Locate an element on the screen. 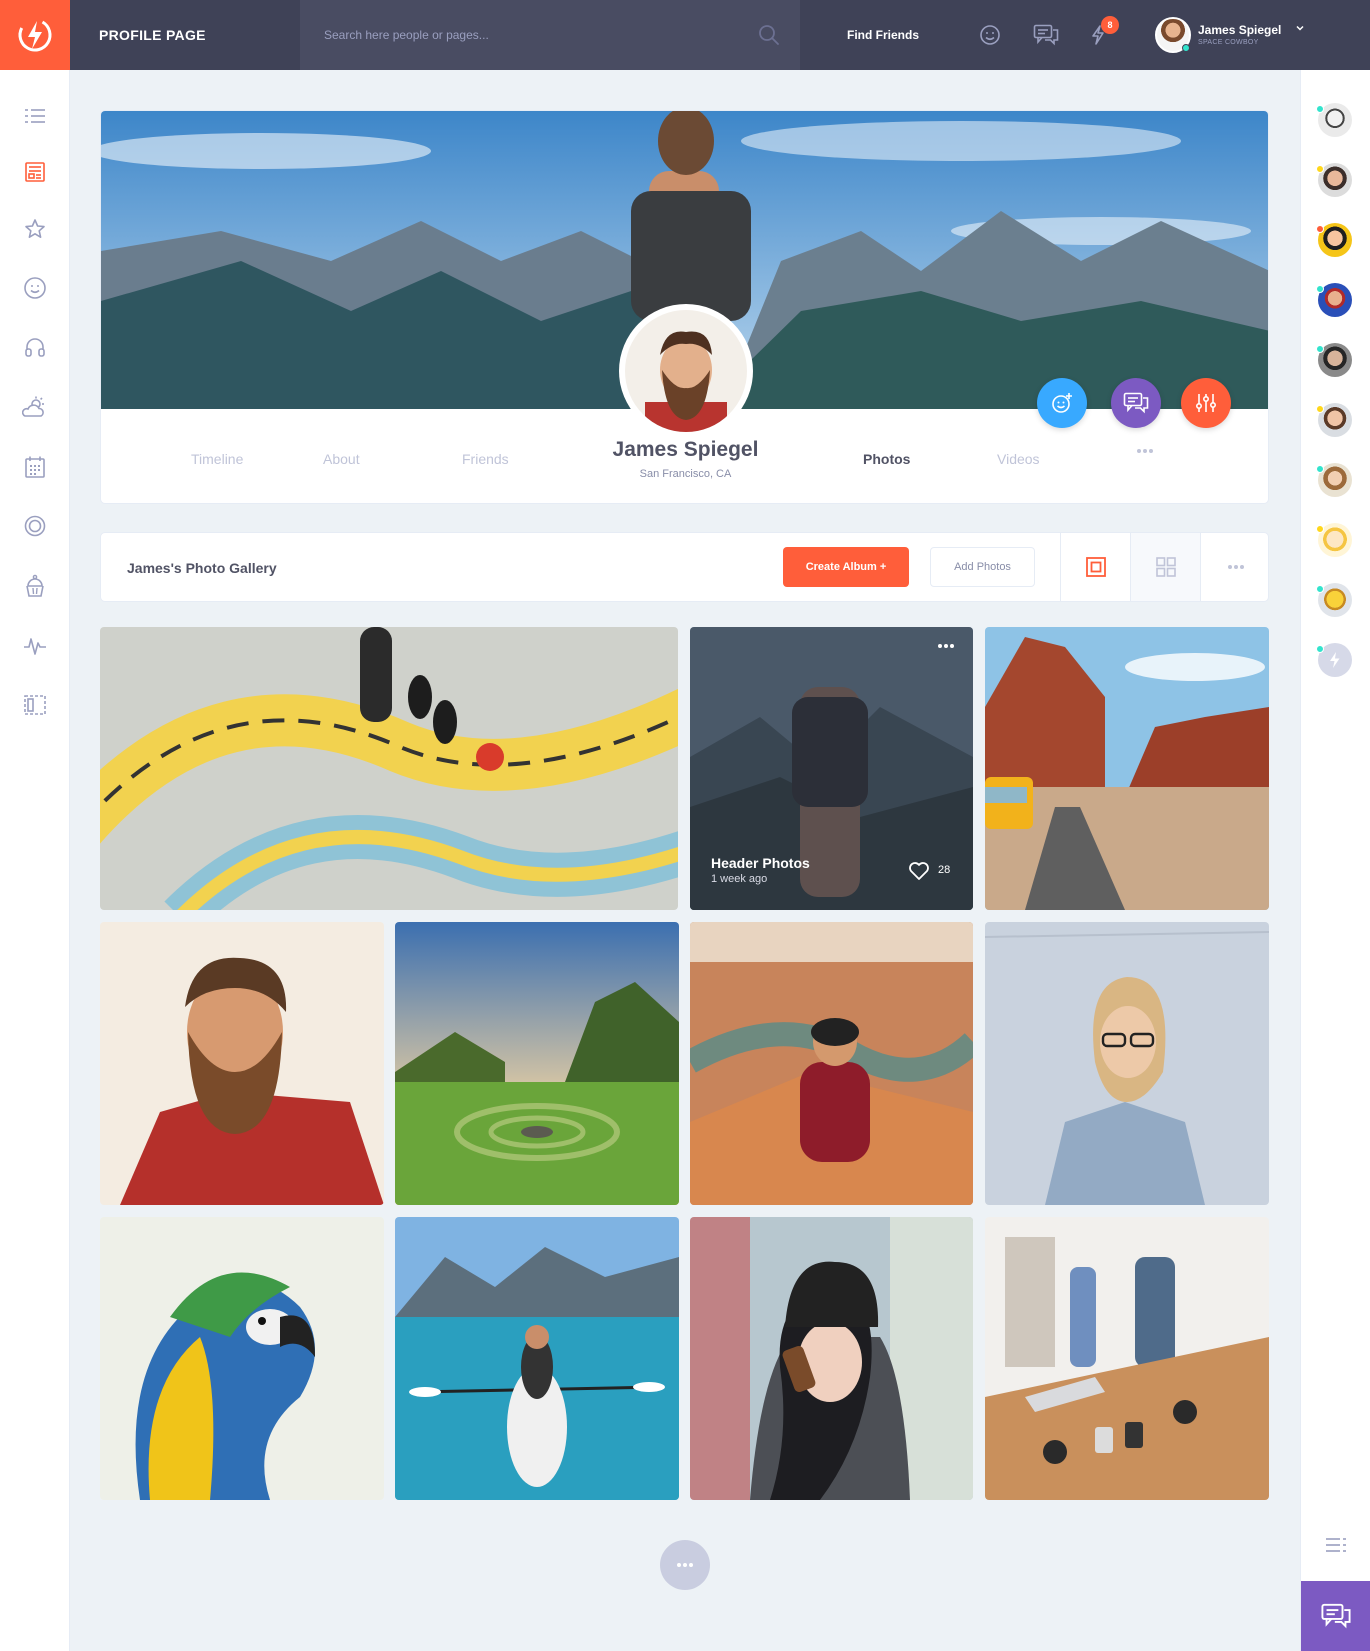  grid-view-icon is located at coordinates (1165, 567).